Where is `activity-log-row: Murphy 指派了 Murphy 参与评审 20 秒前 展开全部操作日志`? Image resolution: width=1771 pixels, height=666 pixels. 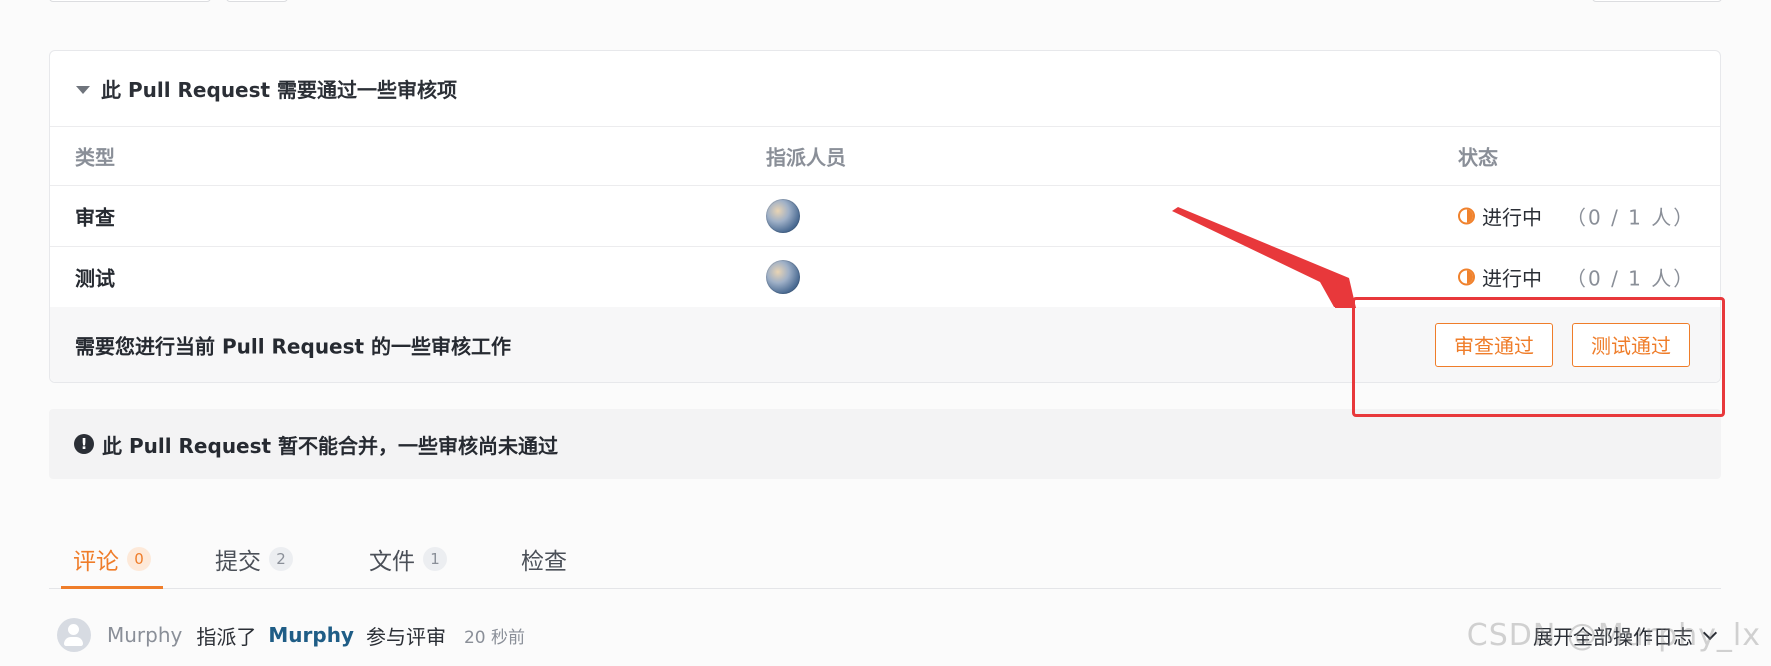 activity-log-row: Murphy 指派了 Murphy 参与评审 20 秒前 展开全部操作日志 is located at coordinates (889, 635).